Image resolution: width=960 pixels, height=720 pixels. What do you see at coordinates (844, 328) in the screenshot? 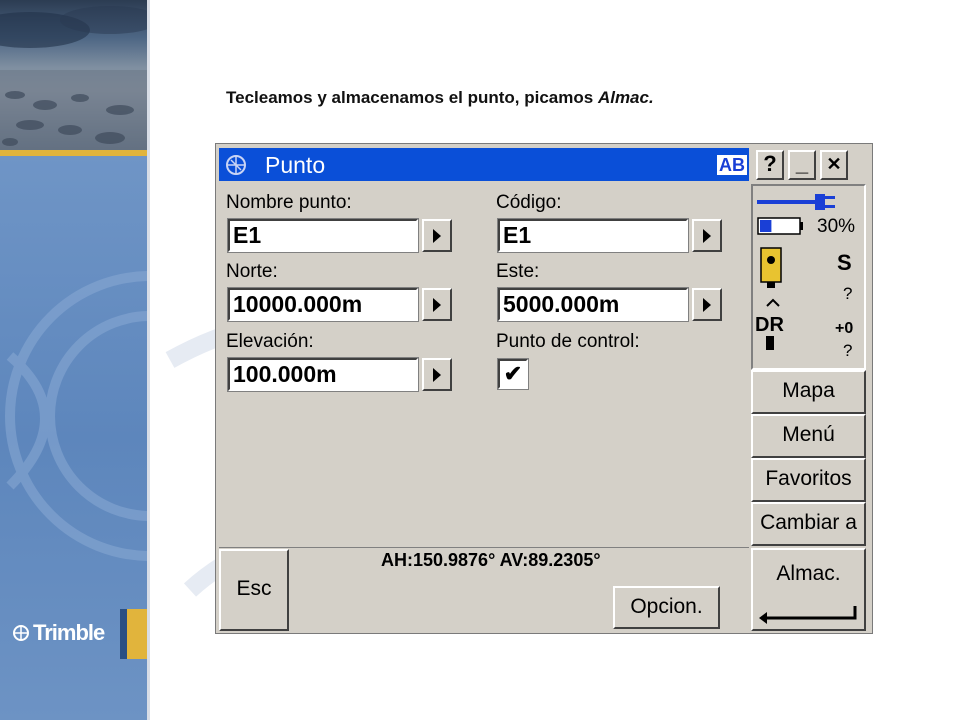
I see `dr-offset: +0` at bounding box center [844, 328].